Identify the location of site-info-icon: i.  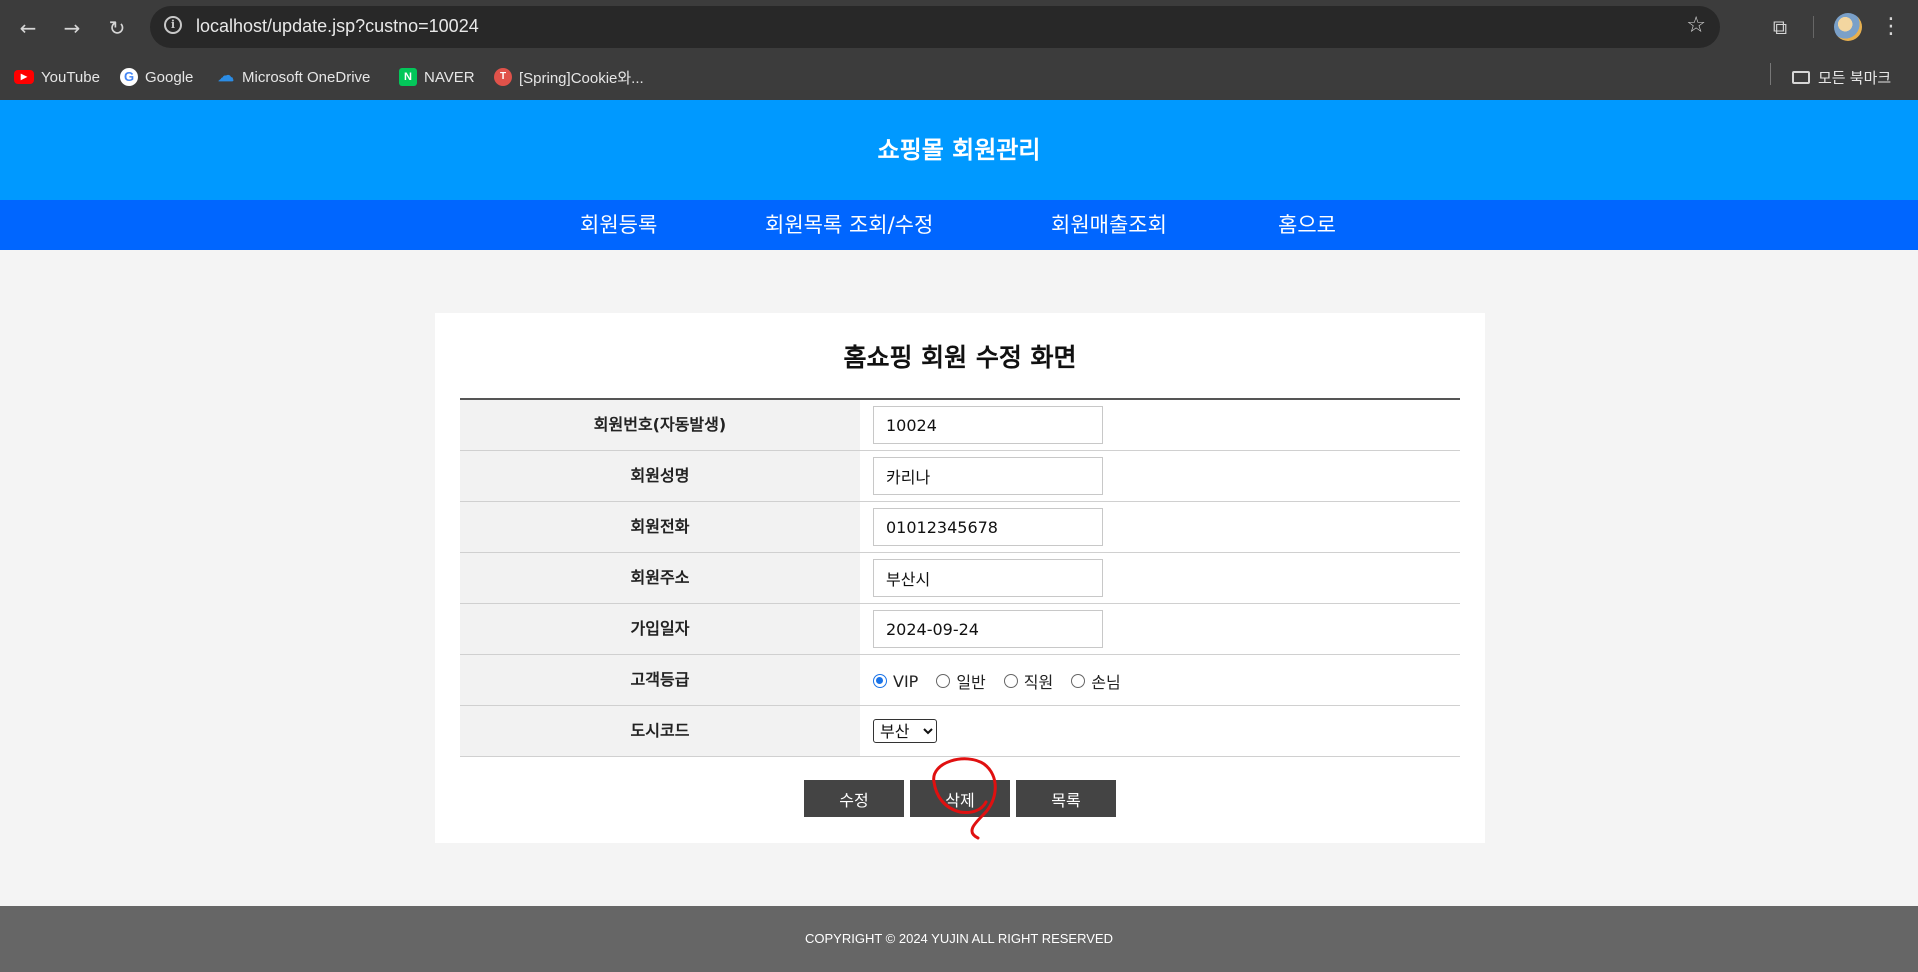
(173, 25).